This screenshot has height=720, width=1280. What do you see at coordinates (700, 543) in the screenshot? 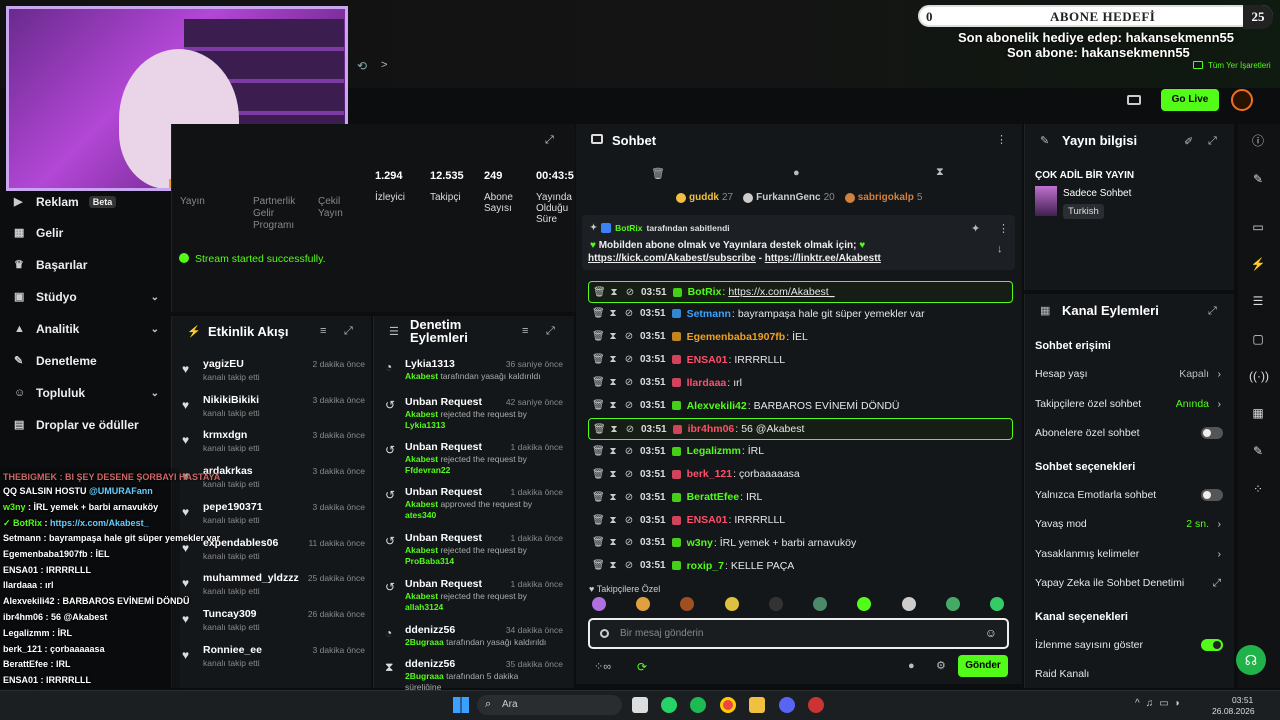
I see `message-user: w3ny` at bounding box center [700, 543].